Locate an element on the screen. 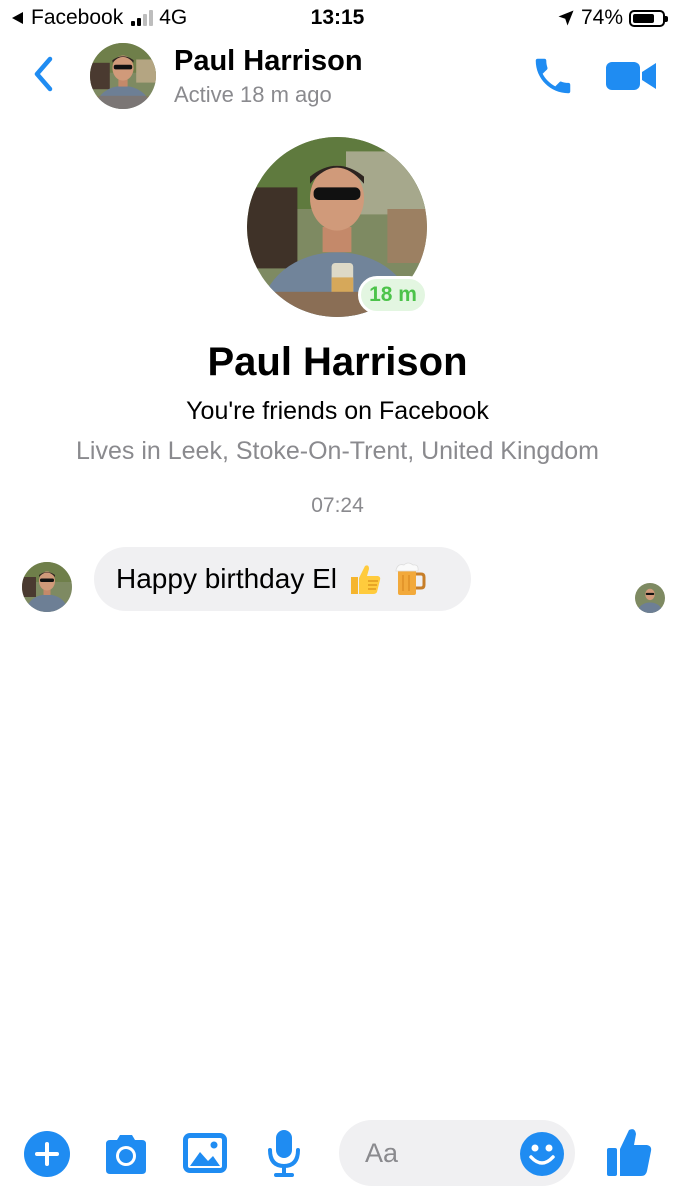 This screenshot has width=675, height=1200. emoji-button is located at coordinates (542, 1154).